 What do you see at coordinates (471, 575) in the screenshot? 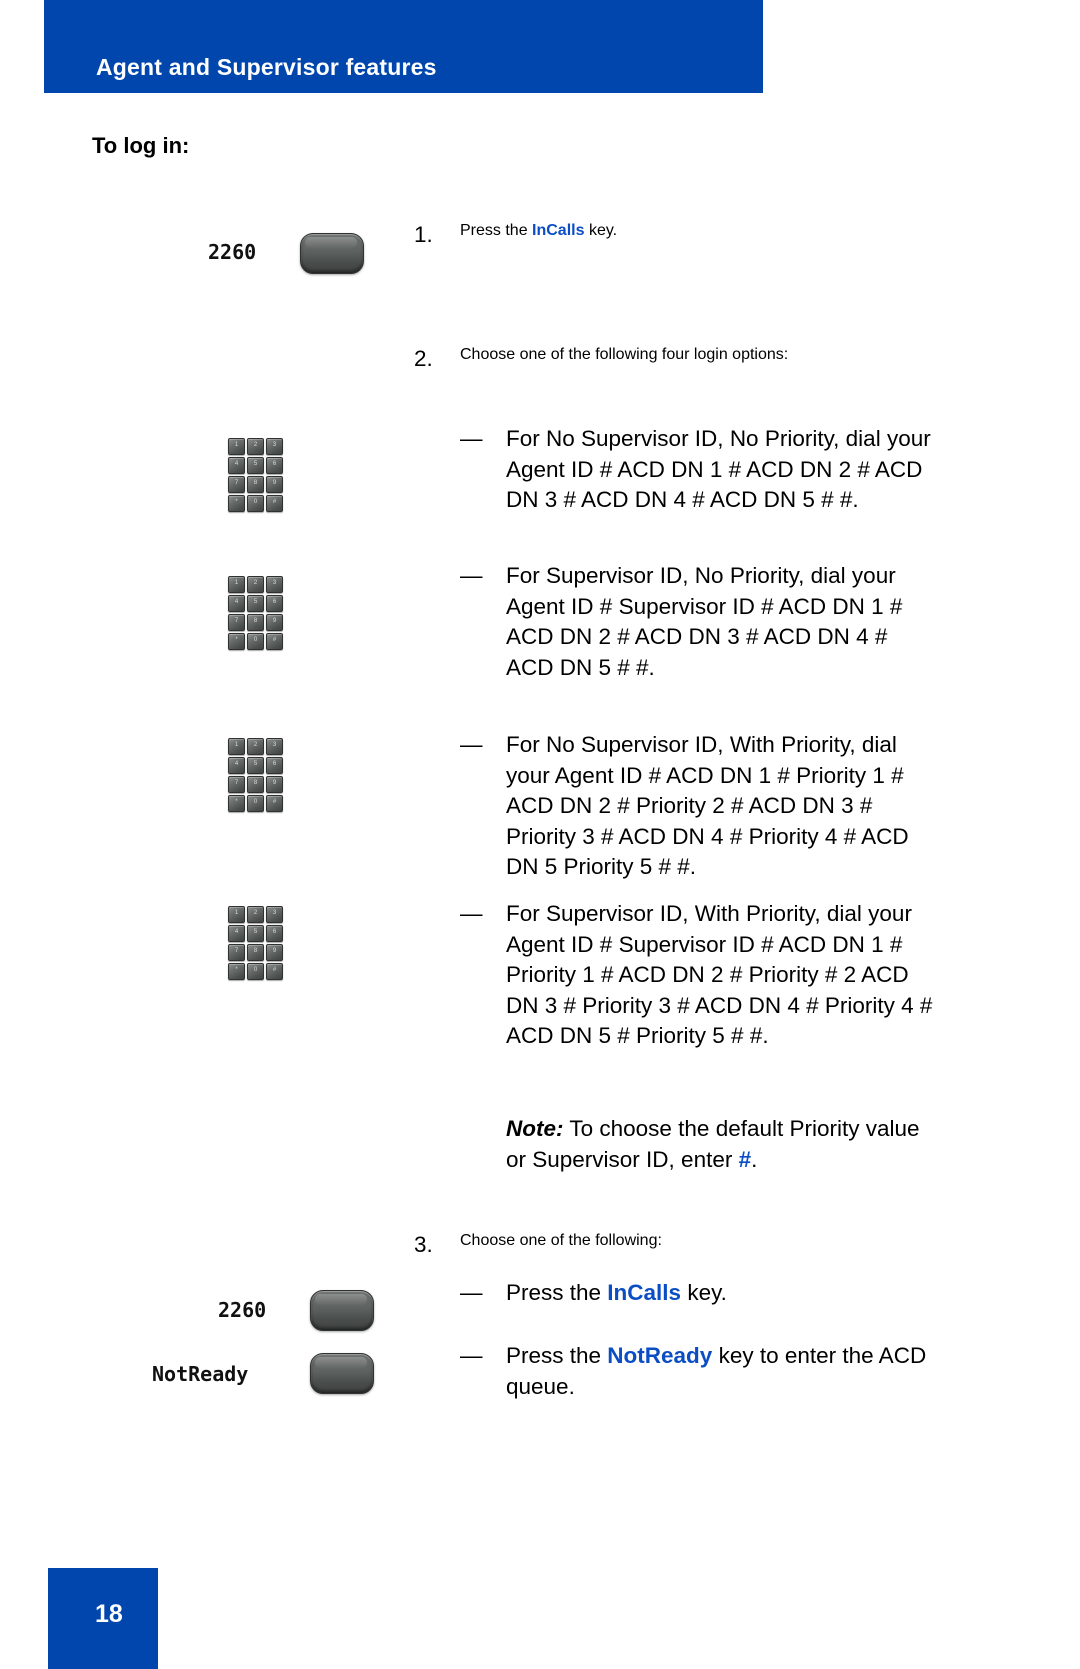
I see `option-2-dash: —` at bounding box center [471, 575].